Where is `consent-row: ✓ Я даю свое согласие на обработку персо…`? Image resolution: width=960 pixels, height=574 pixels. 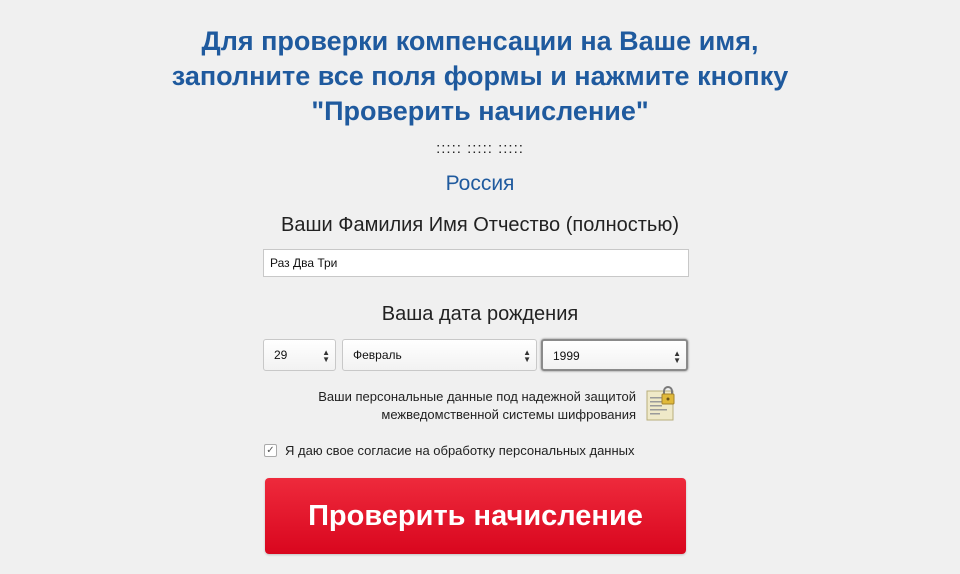 consent-row: ✓ Я даю свое согласие на обработку персо… is located at coordinates (449, 450).